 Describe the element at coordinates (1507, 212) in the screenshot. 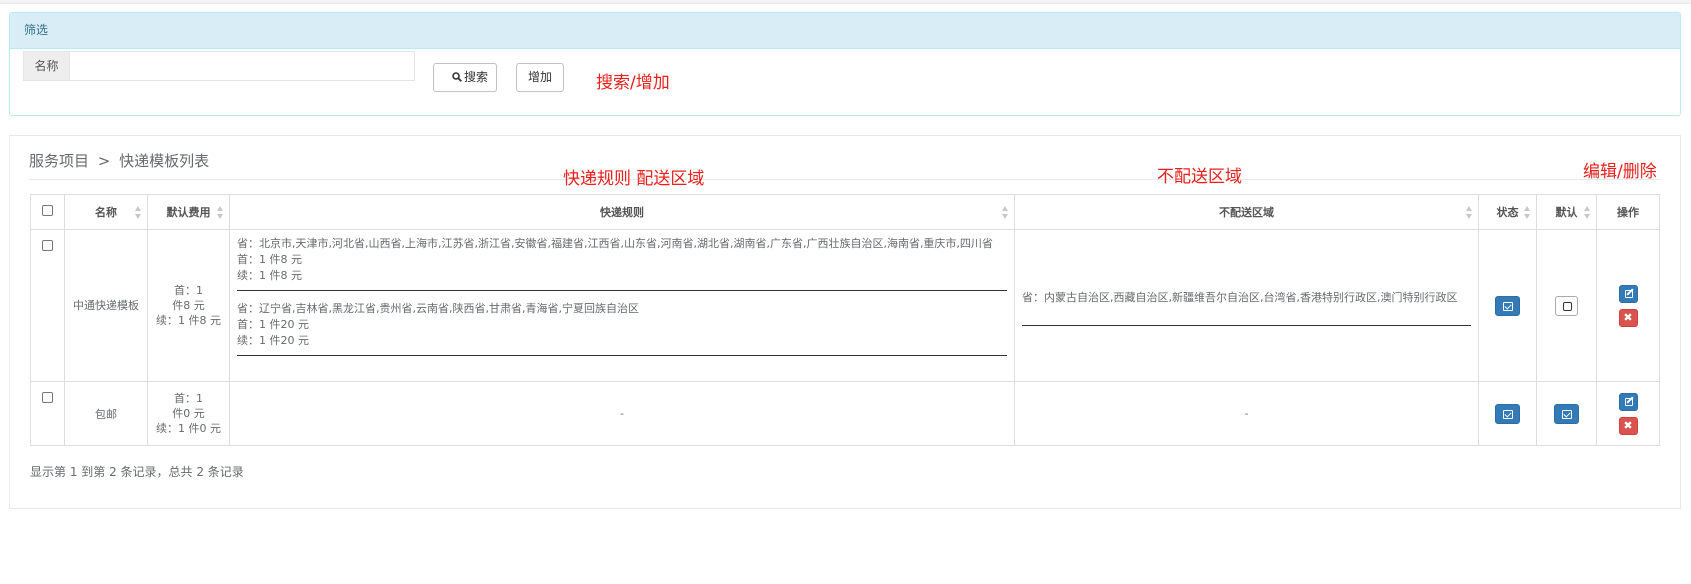

I see `column-header-status: 状态` at that location.